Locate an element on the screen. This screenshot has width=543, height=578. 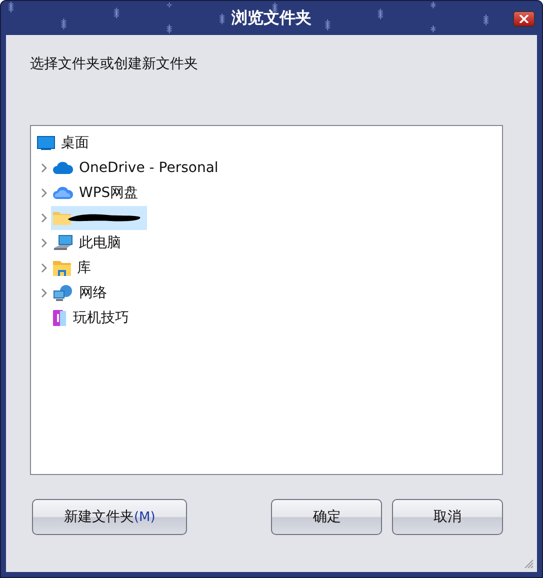
dialog-button: 取消 is located at coordinates (447, 517).